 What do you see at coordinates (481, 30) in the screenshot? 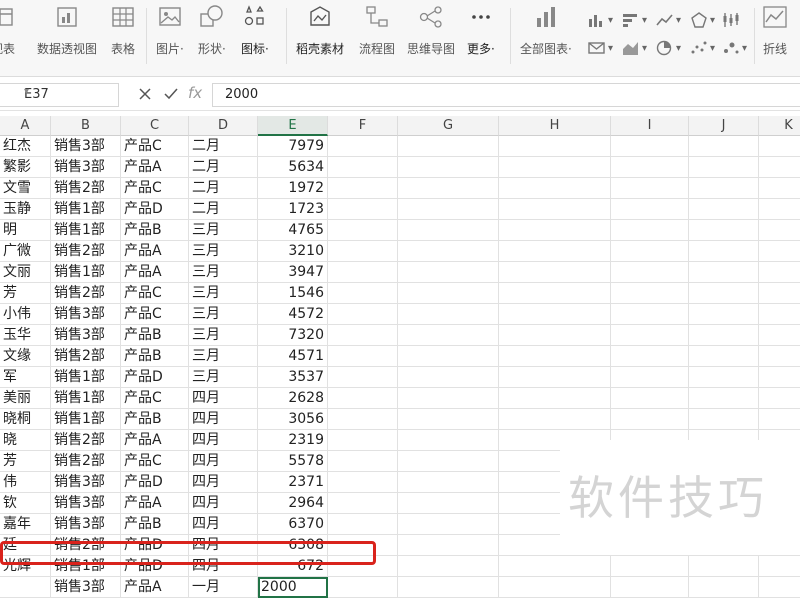
I see `more-button: 更多·` at bounding box center [481, 30].